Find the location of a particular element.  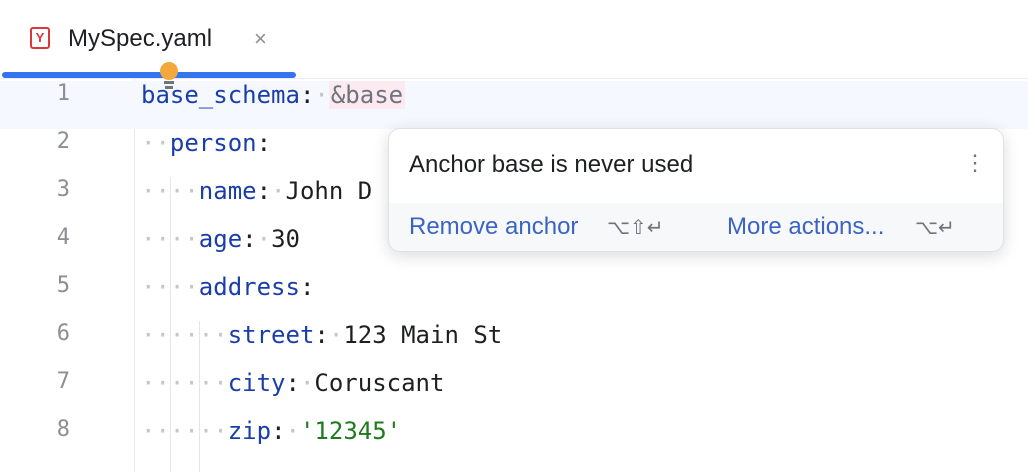

yaml-file-icon: Y is located at coordinates (40, 38).